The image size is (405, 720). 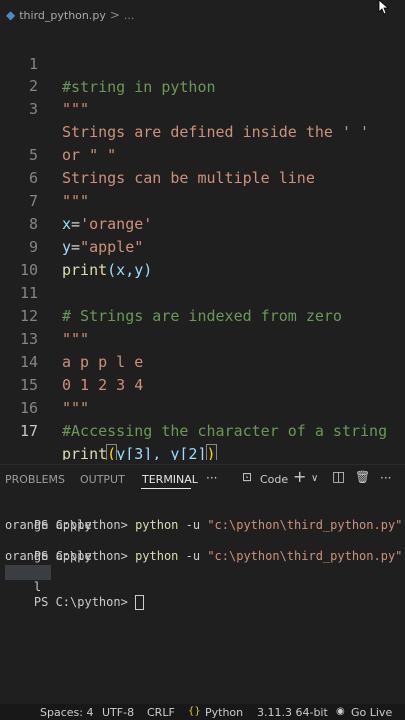 I want to click on terminal-line: PS C:\python>, so click(x=75, y=595).